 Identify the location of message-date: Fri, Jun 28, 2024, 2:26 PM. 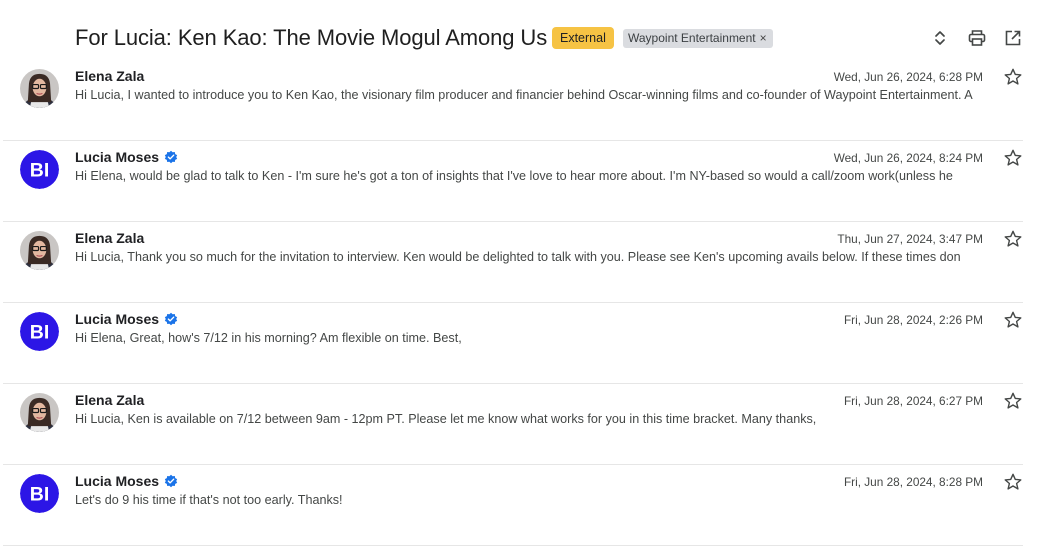
(913, 320).